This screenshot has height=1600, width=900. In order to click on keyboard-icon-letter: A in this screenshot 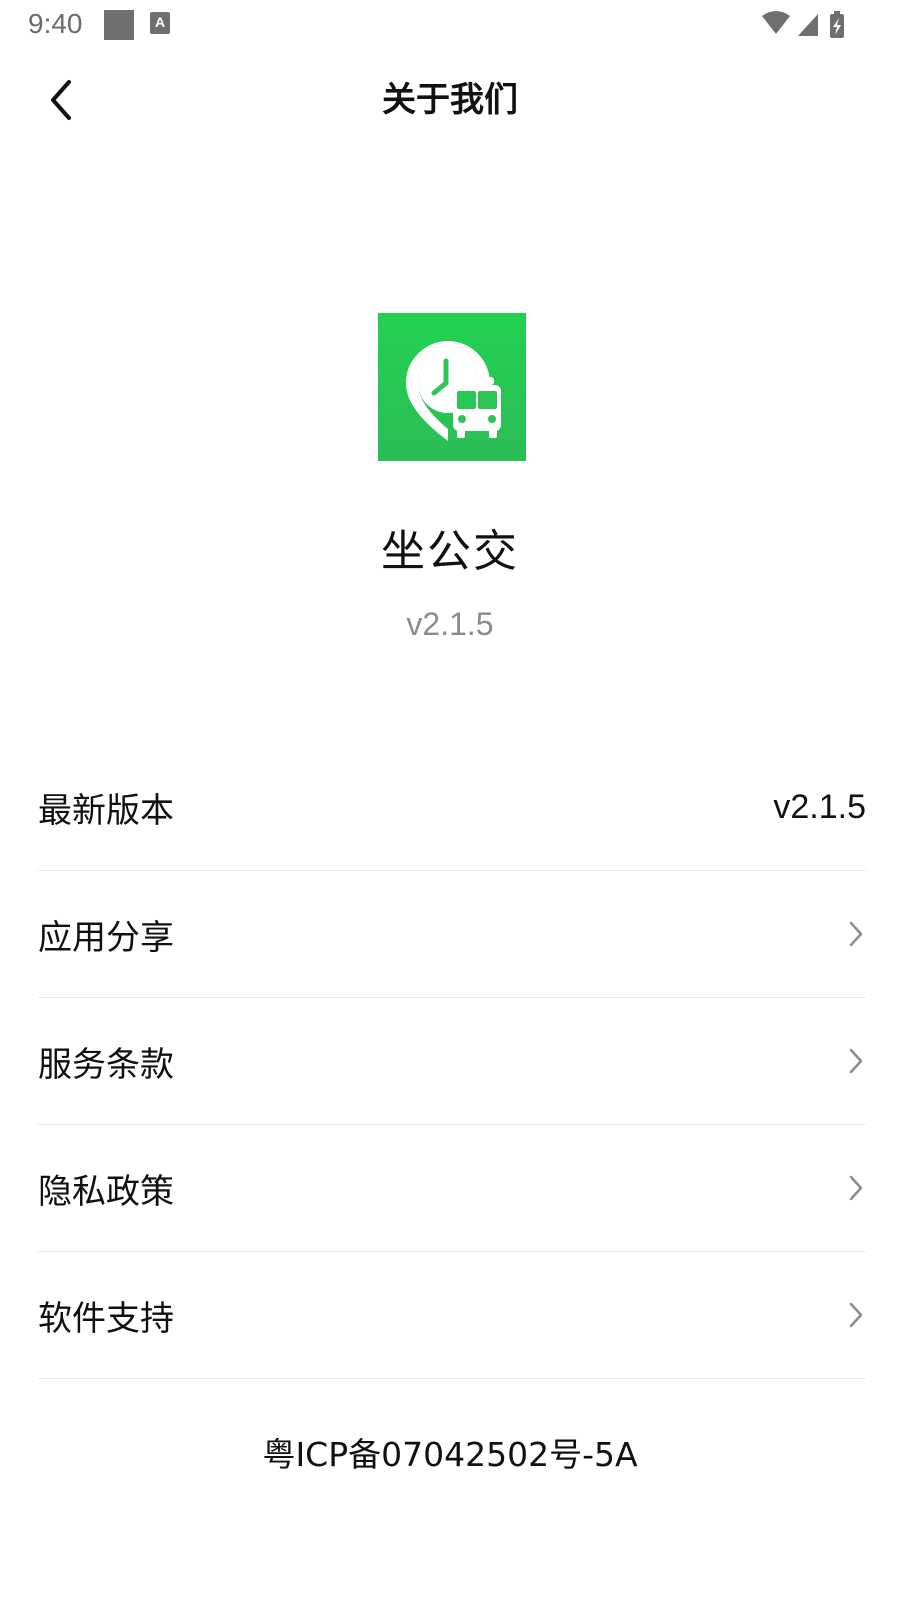, I will do `click(160, 22)`.